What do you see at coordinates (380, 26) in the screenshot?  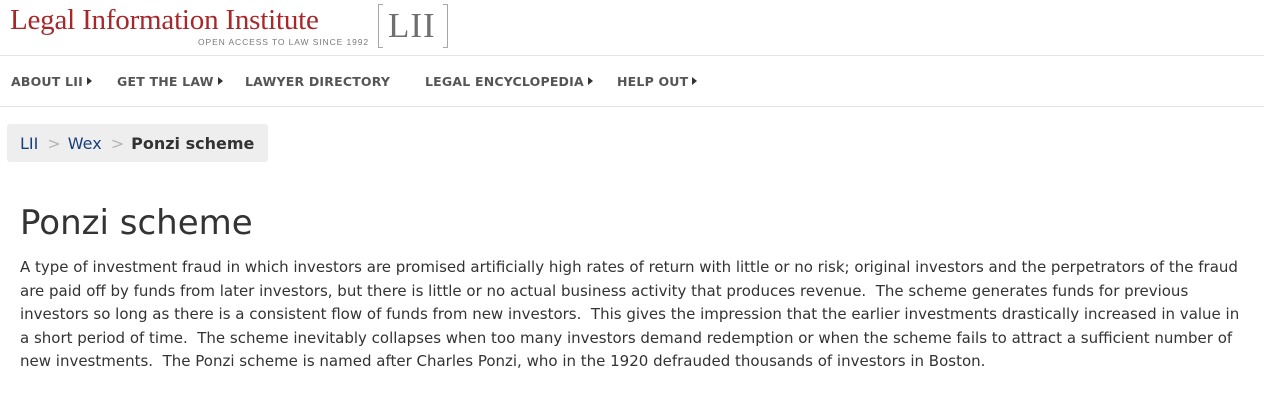 I see `logo-bracket-left` at bounding box center [380, 26].